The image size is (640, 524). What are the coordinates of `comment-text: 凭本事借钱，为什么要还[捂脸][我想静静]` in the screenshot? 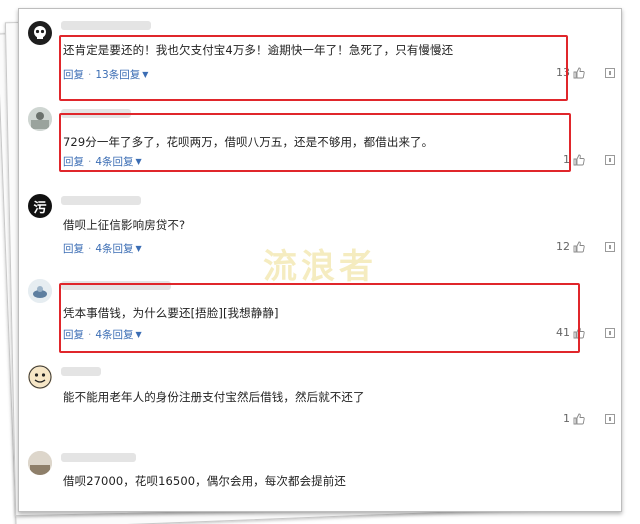 It's located at (171, 313).